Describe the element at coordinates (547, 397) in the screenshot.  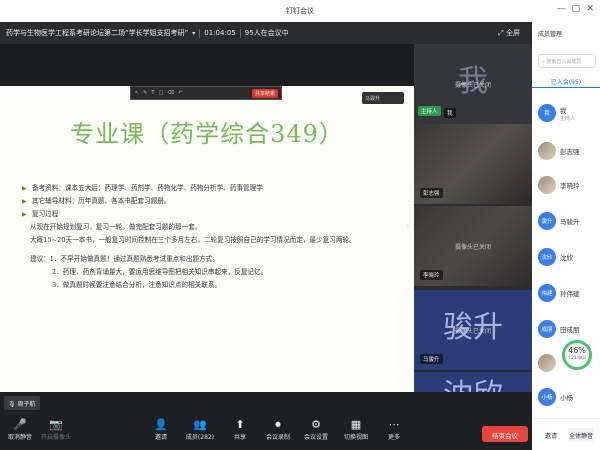
I see `avatar: 小杨` at that location.